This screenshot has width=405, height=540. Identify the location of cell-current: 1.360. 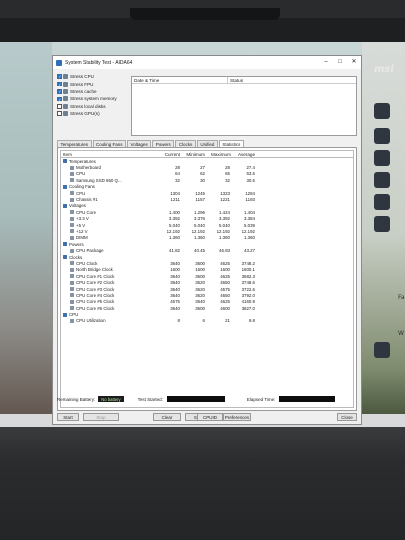
(174, 238).